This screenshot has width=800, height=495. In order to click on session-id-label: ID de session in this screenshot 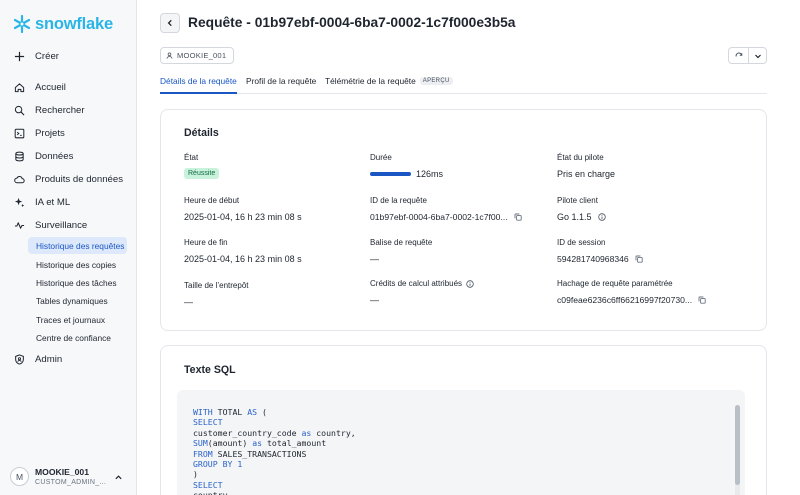, I will do `click(581, 242)`.